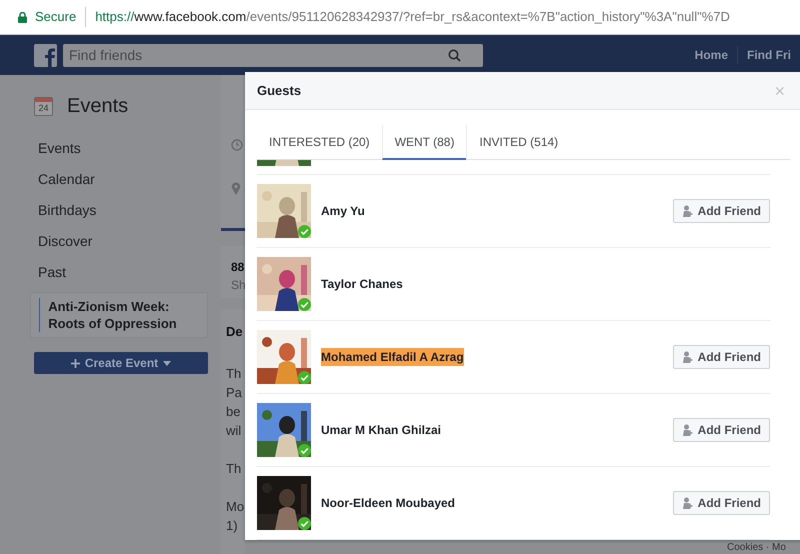 The height and width of the screenshot is (554, 800). Describe the element at coordinates (518, 142) in the screenshot. I see `tab: INVITED (514)` at that location.